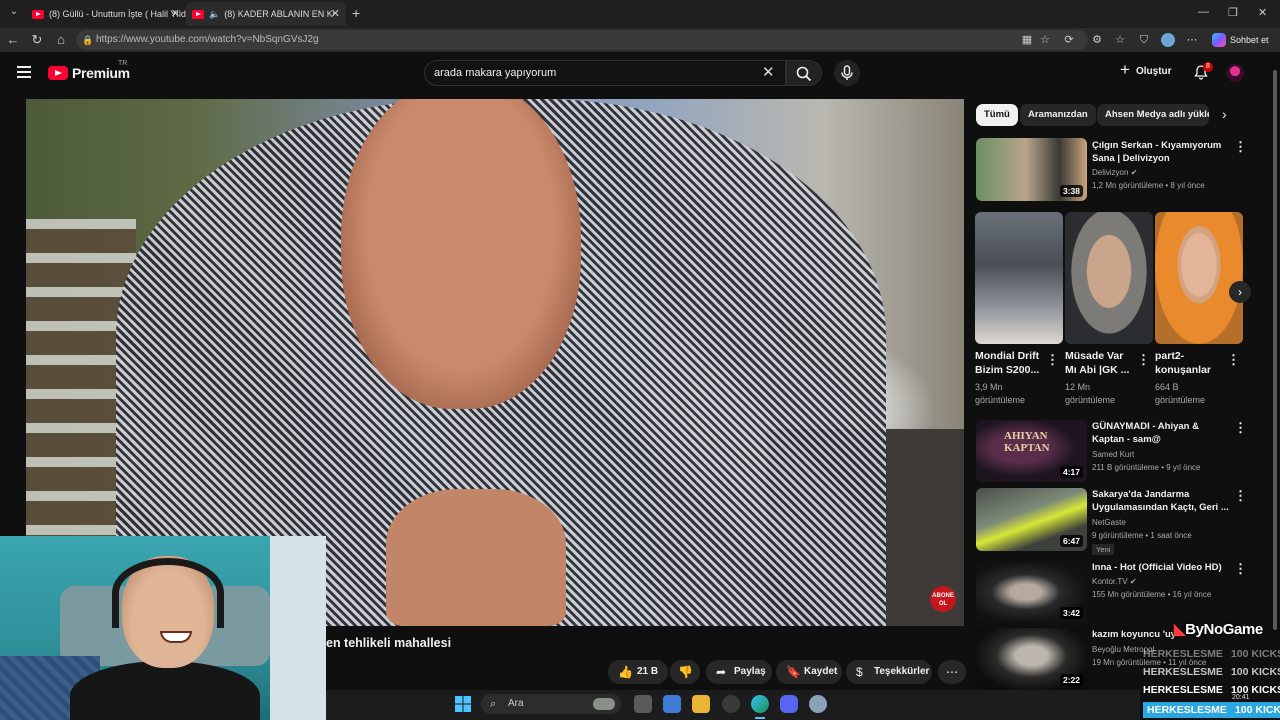  Describe the element at coordinates (1144, 40) in the screenshot. I see `browser-essentials-icon: ⛉` at that location.